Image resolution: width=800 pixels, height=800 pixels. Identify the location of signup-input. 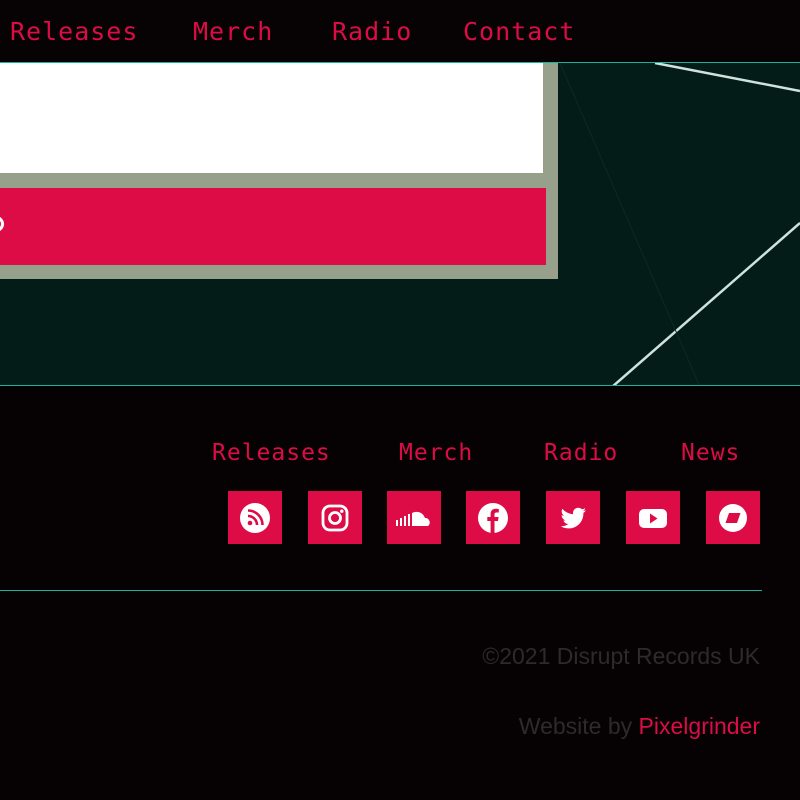
(271, 118).